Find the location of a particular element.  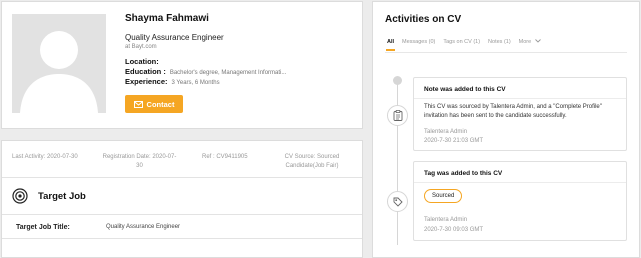

timeline-note-marker is located at coordinates (397, 115).